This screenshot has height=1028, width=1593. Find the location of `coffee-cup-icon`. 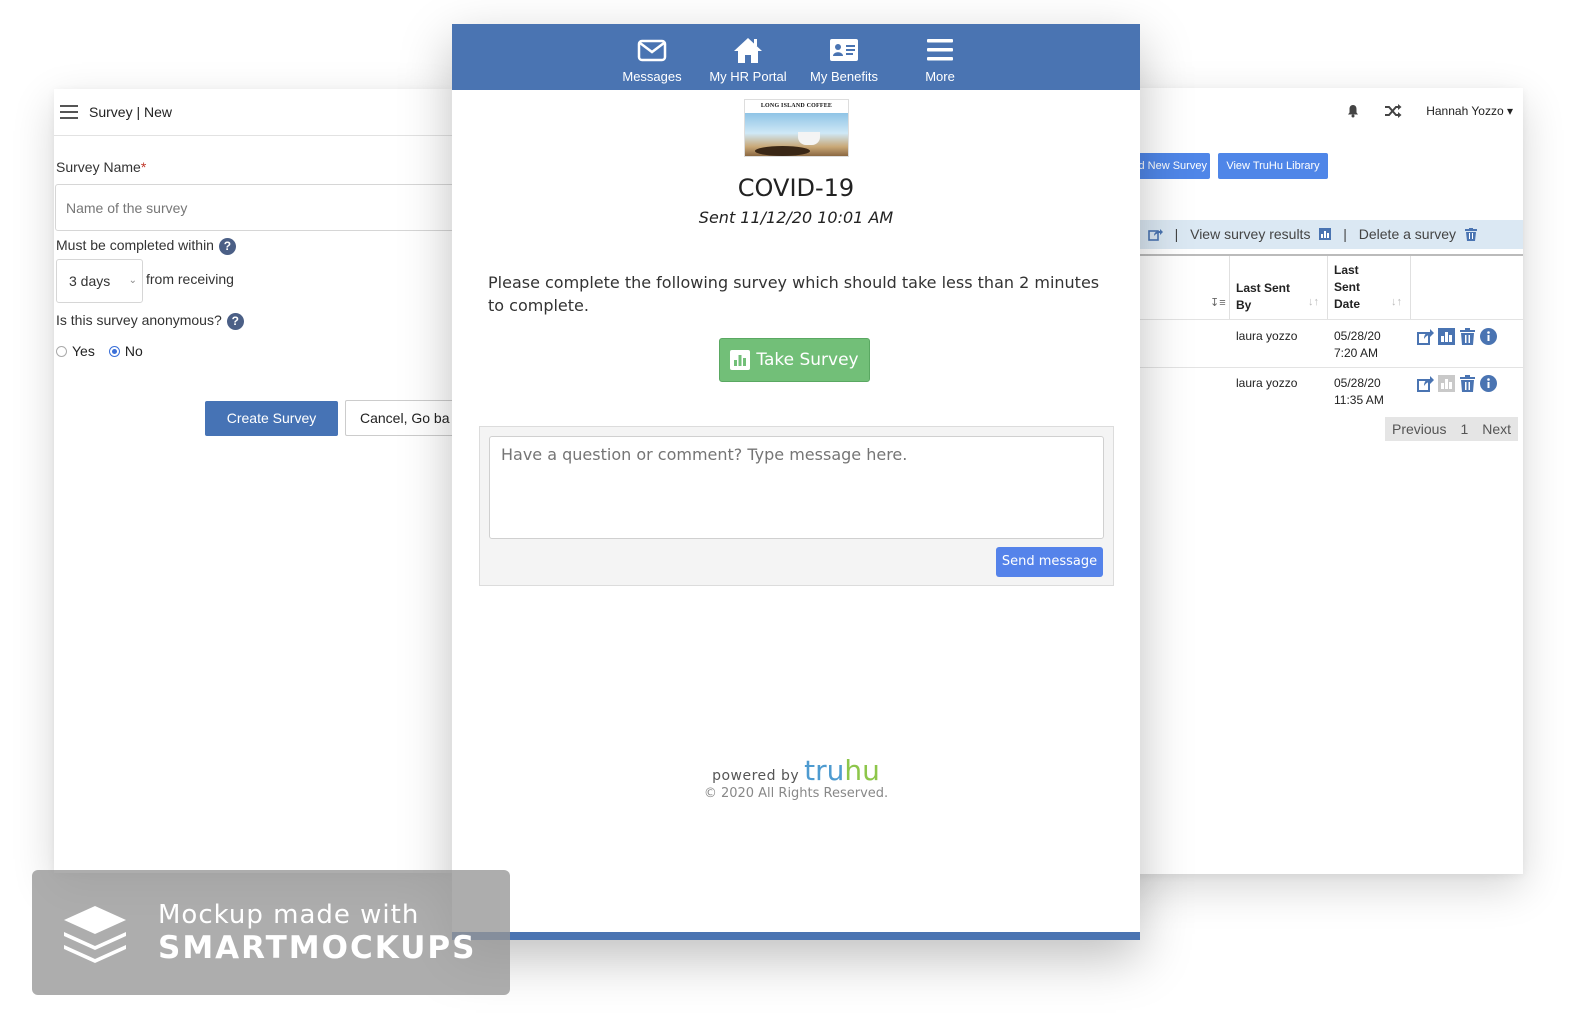

coffee-cup-icon is located at coordinates (809, 138).